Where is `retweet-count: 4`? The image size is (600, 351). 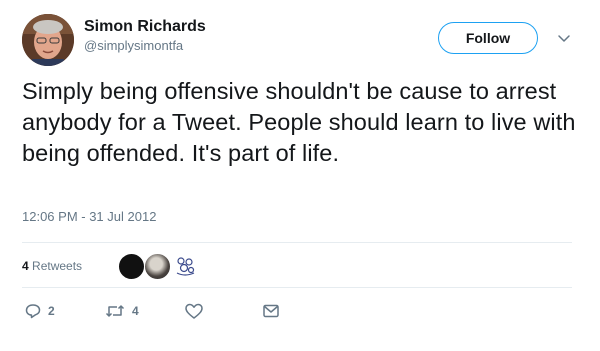
retweet-count: 4 is located at coordinates (135, 311).